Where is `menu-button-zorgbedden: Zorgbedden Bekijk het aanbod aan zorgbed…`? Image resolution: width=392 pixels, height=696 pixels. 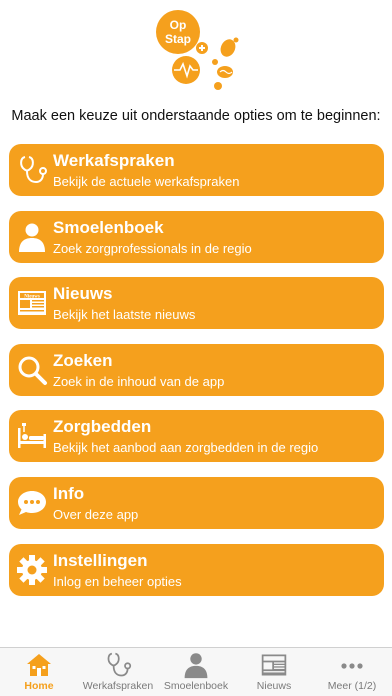 menu-button-zorgbedden: Zorgbedden Bekijk het aanbod aan zorgbed… is located at coordinates (196, 436).